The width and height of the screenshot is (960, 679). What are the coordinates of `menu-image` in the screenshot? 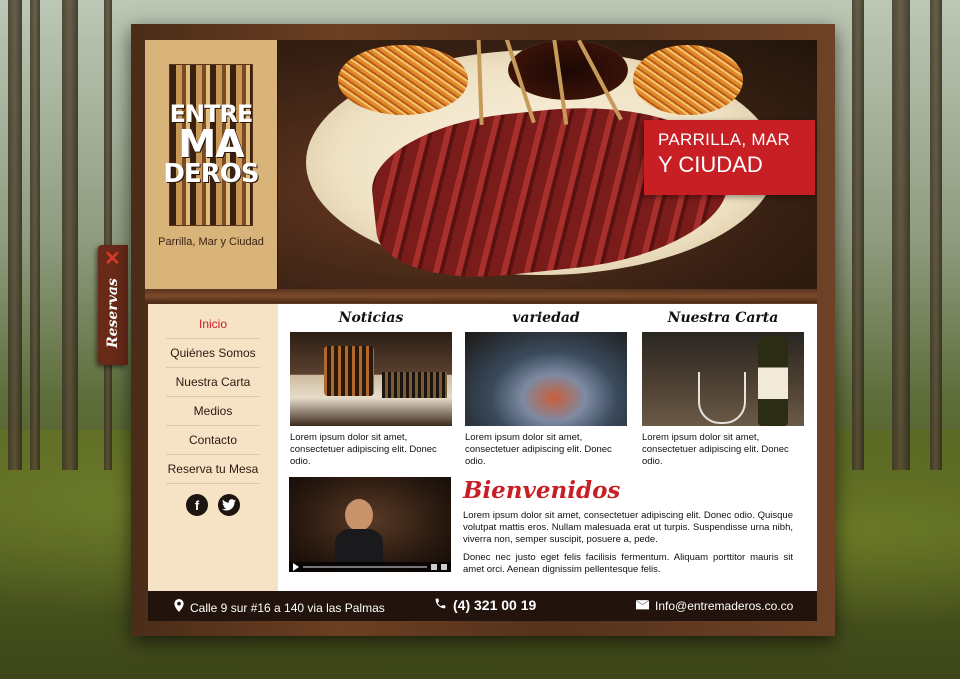 It's located at (723, 379).